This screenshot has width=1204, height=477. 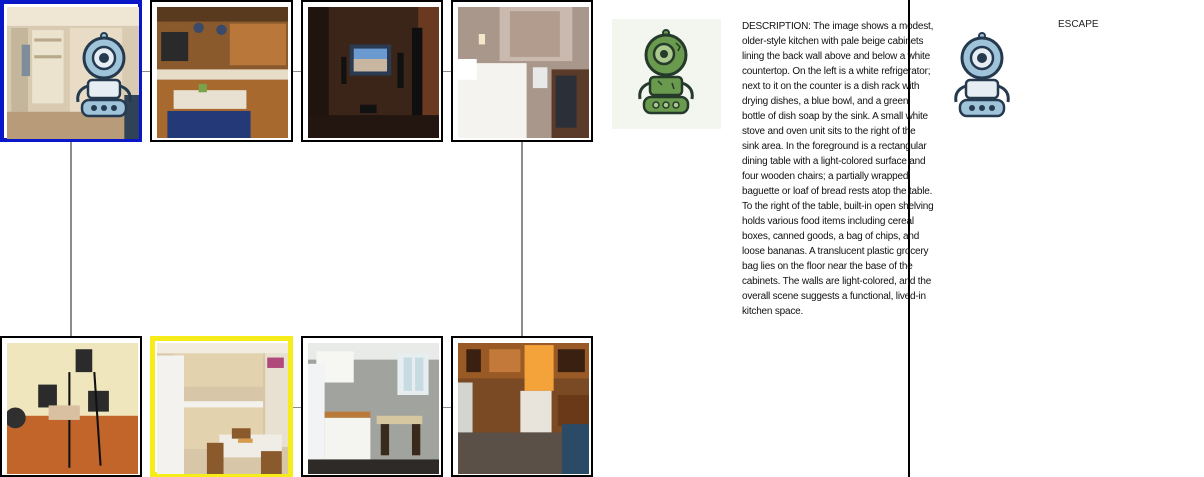 I want to click on room-kitchen-dining, so click(x=221, y=406).